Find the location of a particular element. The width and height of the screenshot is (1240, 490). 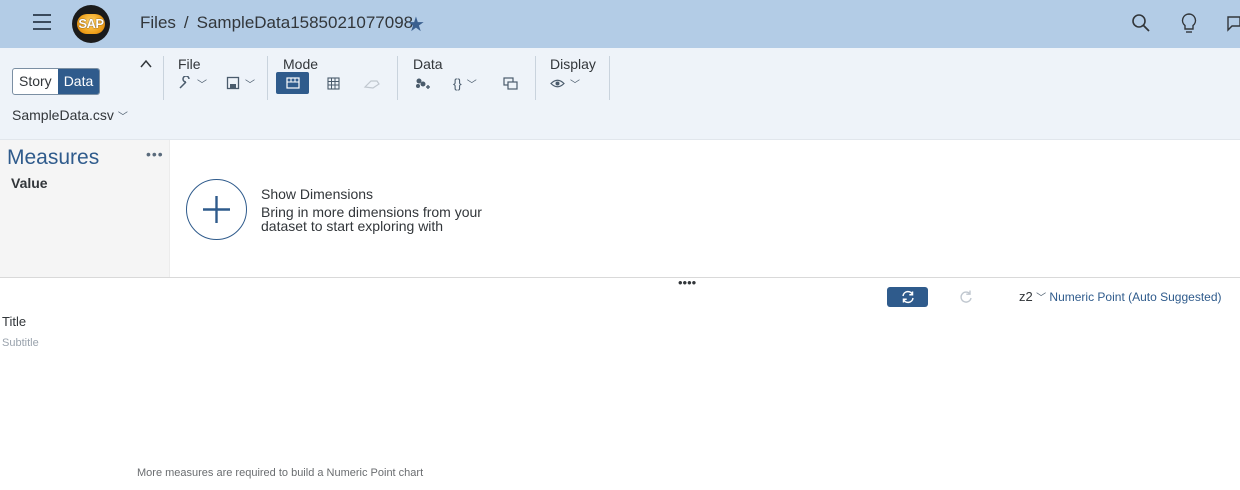

plus-icon is located at coordinates (216, 209).